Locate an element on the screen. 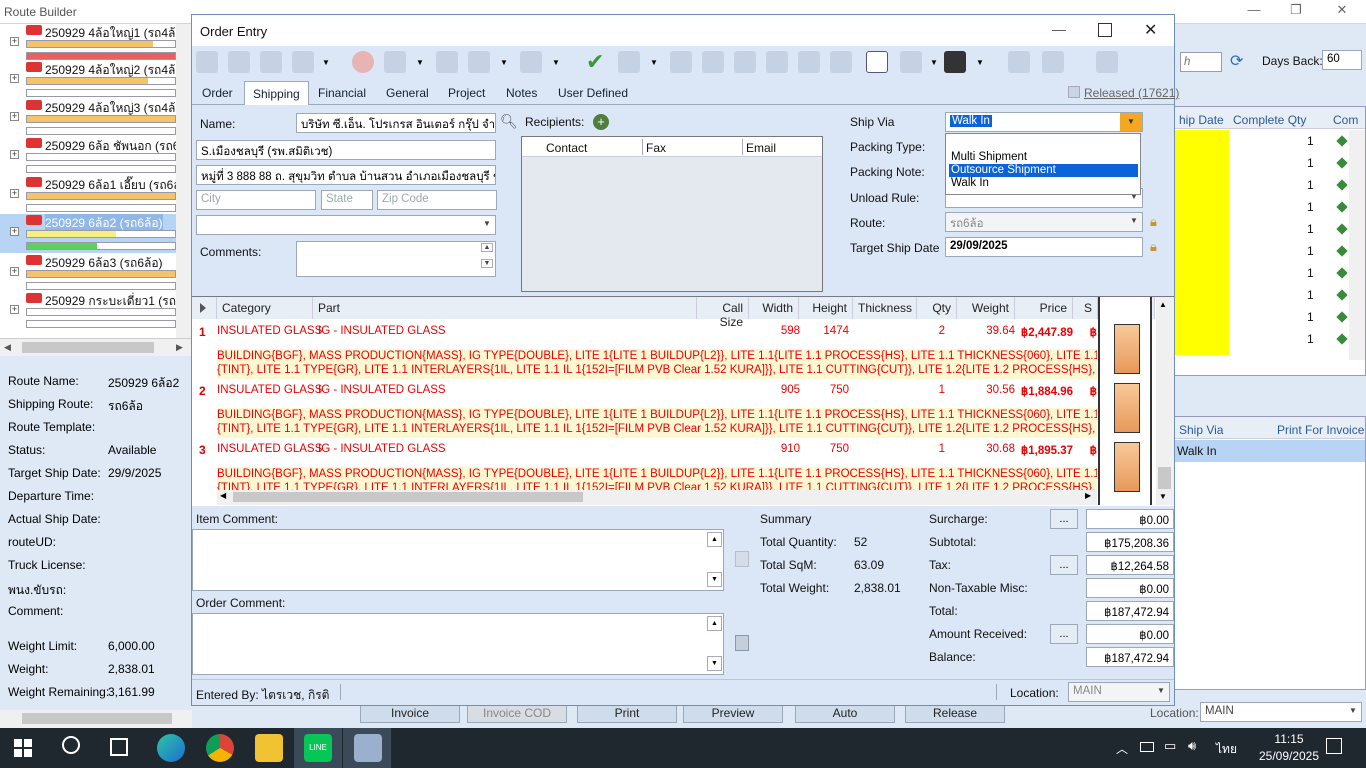 This screenshot has height=768, width=1366. route-item: + 250929 กระบะเดี่ยว1 (รถกระบะเ is located at coordinates (95, 311).